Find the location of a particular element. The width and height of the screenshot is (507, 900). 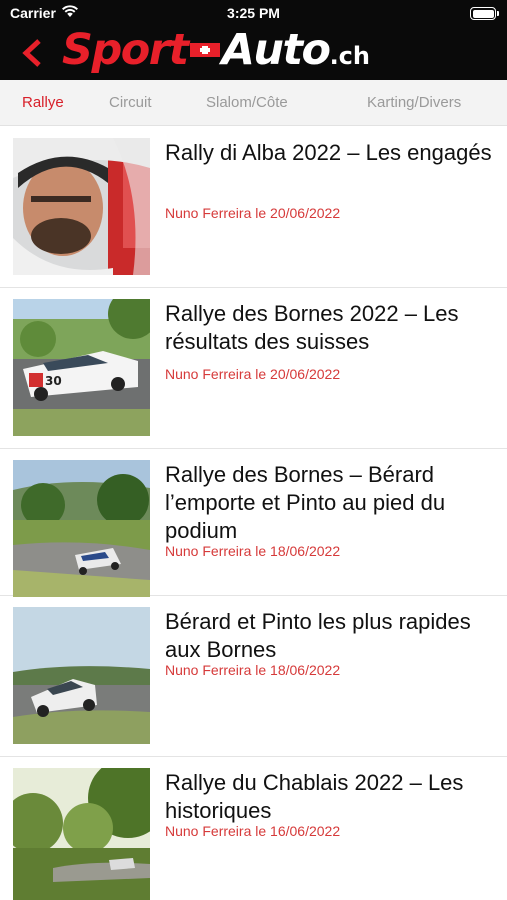

logo-suffix: .ch is located at coordinates (349, 56).